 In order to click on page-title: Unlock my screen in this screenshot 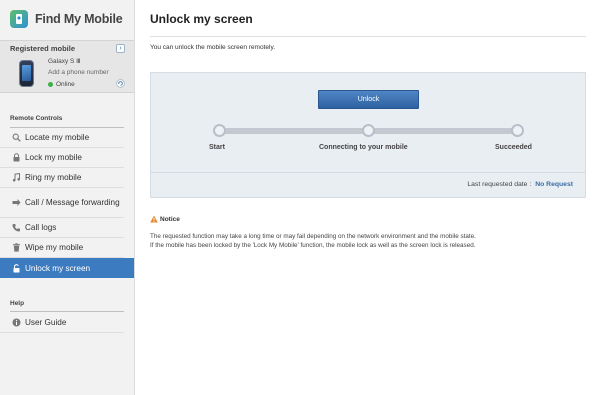, I will do `click(201, 19)`.